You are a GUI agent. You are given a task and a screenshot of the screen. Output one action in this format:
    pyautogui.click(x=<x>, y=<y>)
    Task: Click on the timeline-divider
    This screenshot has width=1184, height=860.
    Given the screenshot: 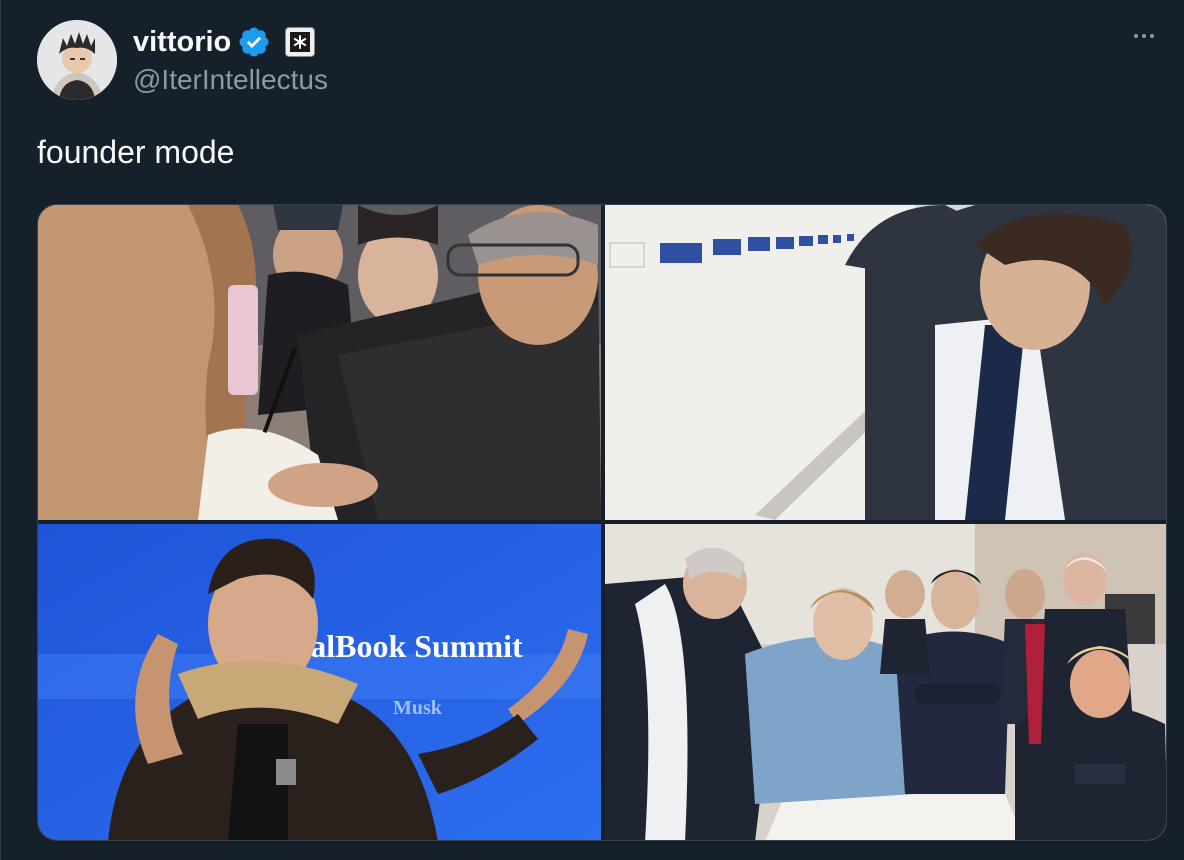 What is the action you would take?
    pyautogui.click(x=0, y=430)
    